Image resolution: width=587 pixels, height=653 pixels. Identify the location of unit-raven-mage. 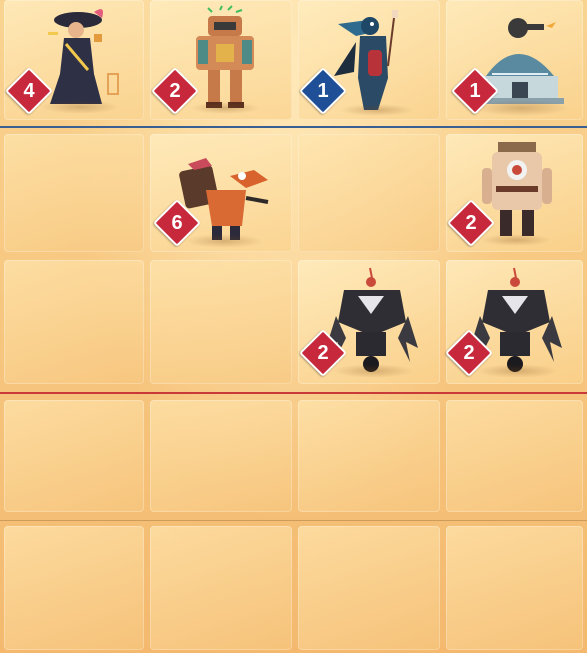
(378, 62).